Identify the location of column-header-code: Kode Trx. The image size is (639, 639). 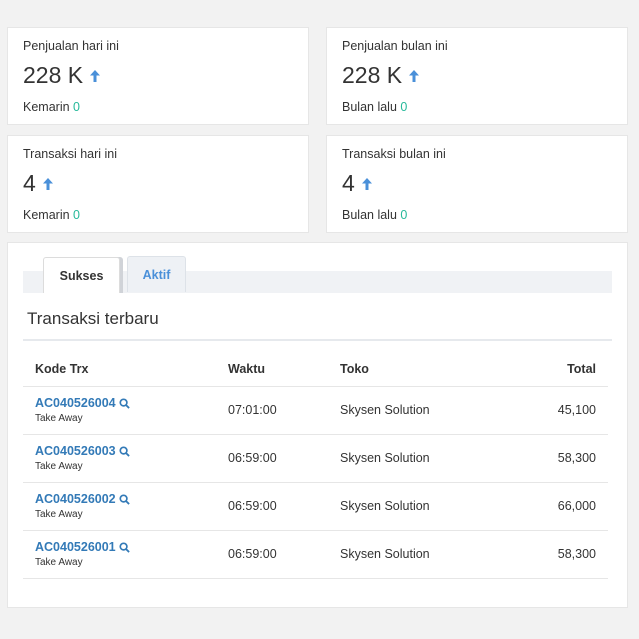
(119, 370).